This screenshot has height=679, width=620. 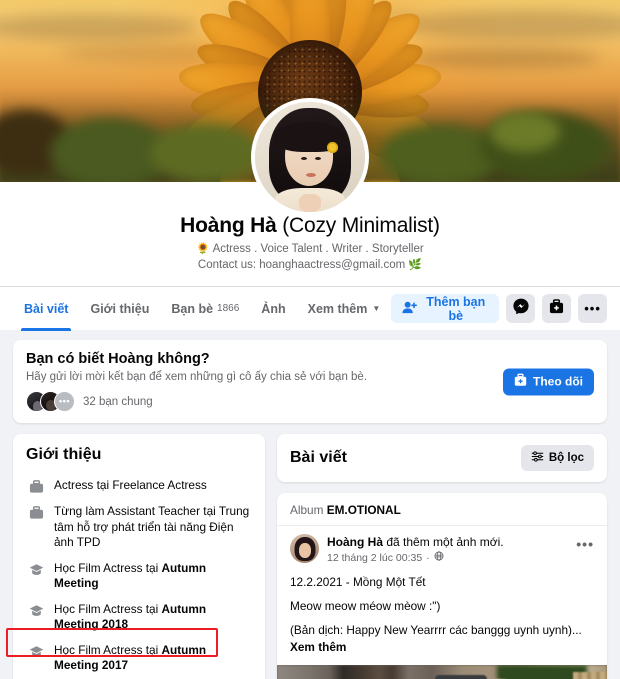 What do you see at coordinates (307, 510) in the screenshot?
I see `album-prefix: Album` at bounding box center [307, 510].